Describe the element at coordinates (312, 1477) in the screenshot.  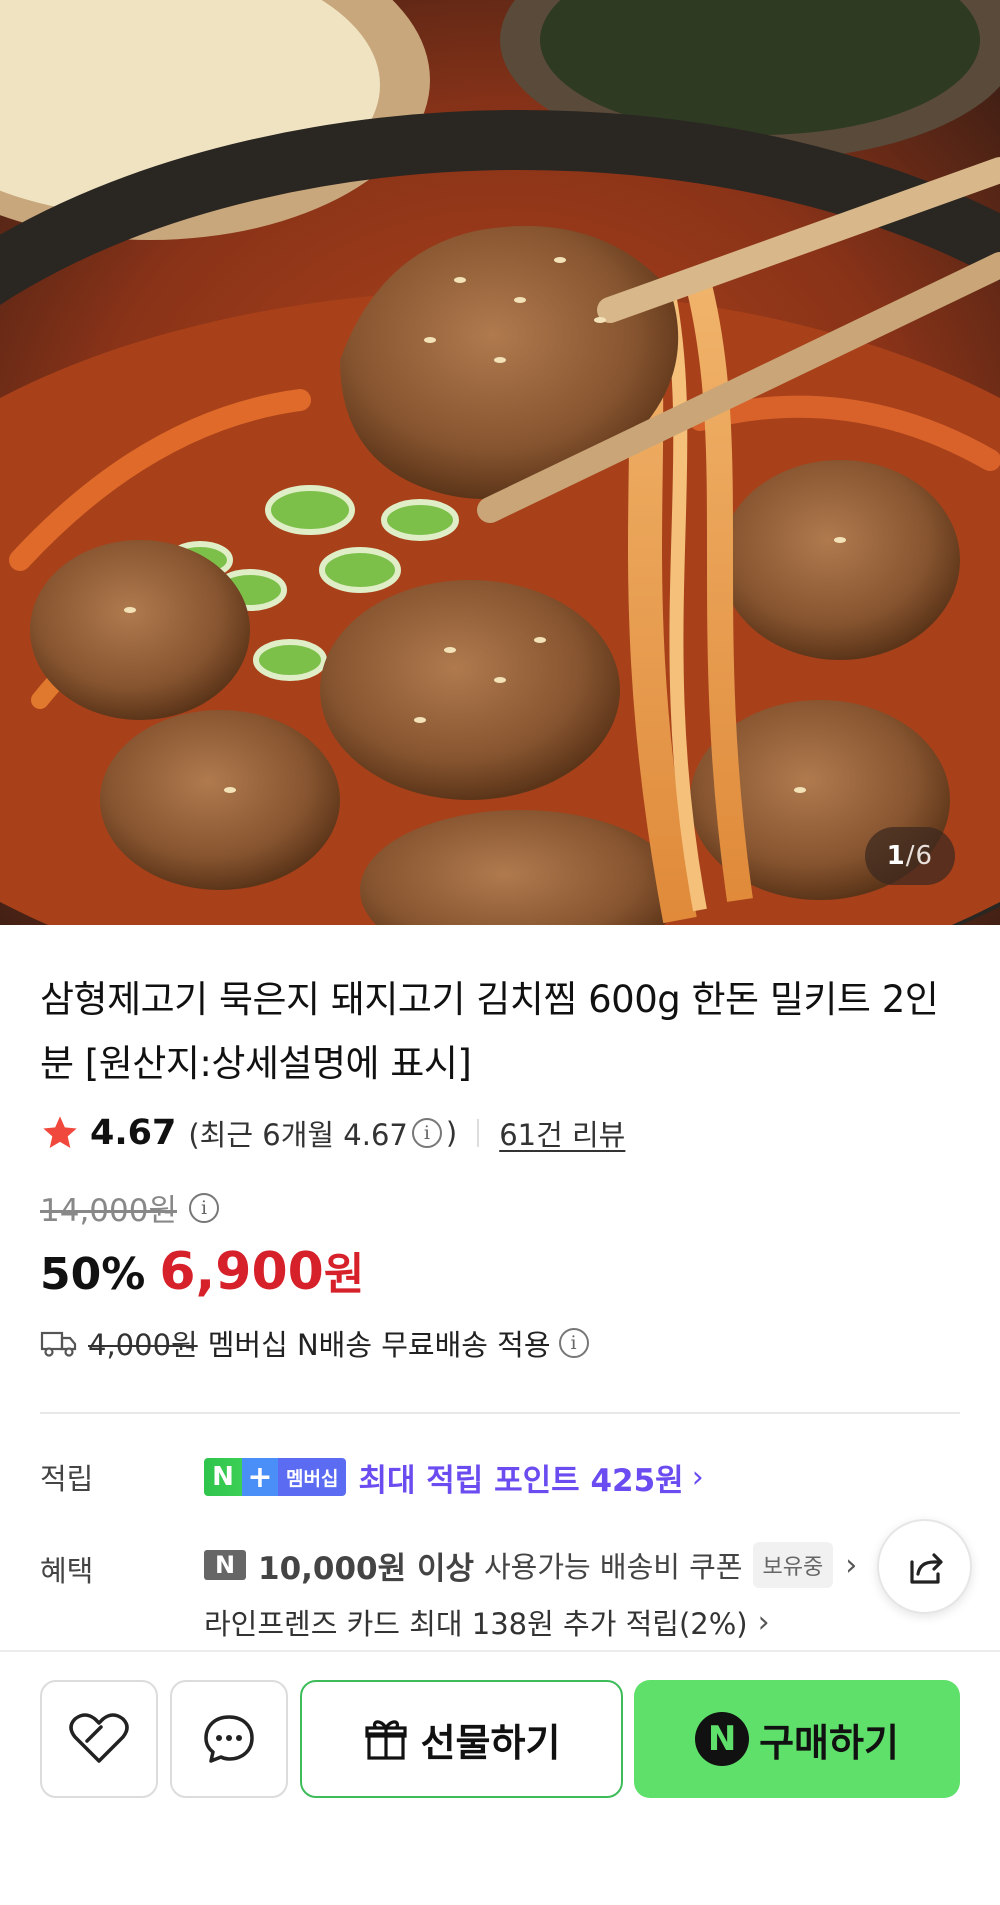
I see `membership-badge: 멤버십` at that location.